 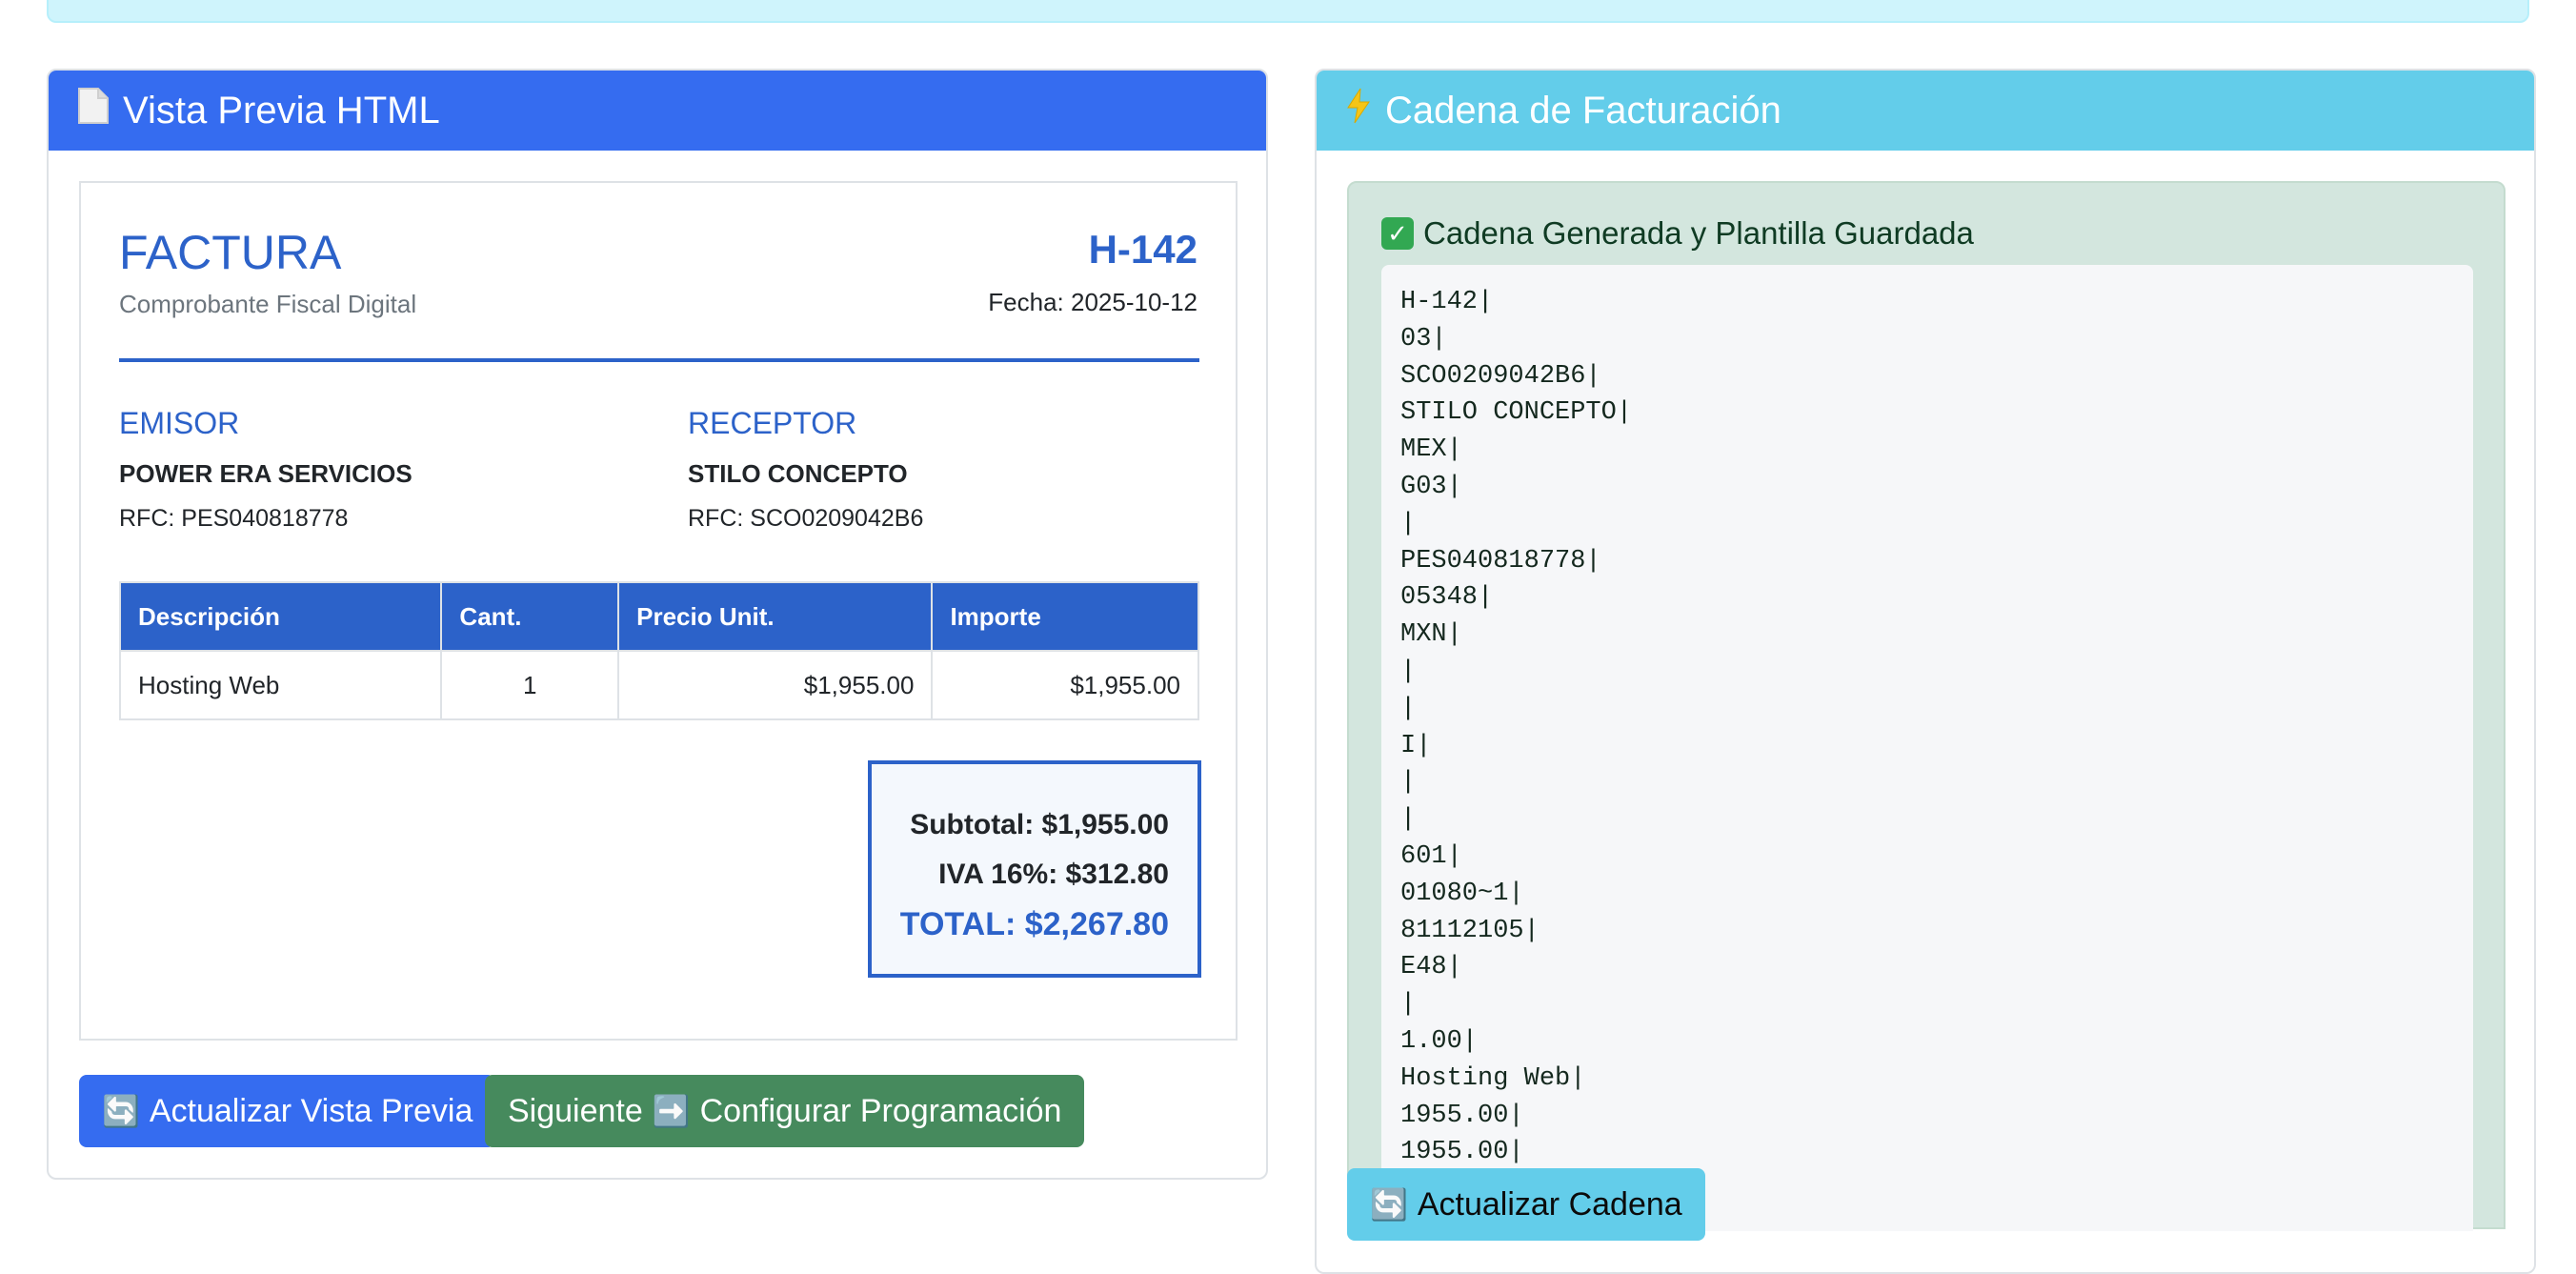 What do you see at coordinates (1925, 111) in the screenshot?
I see `cadena-card-header: Cadena de Facturación` at bounding box center [1925, 111].